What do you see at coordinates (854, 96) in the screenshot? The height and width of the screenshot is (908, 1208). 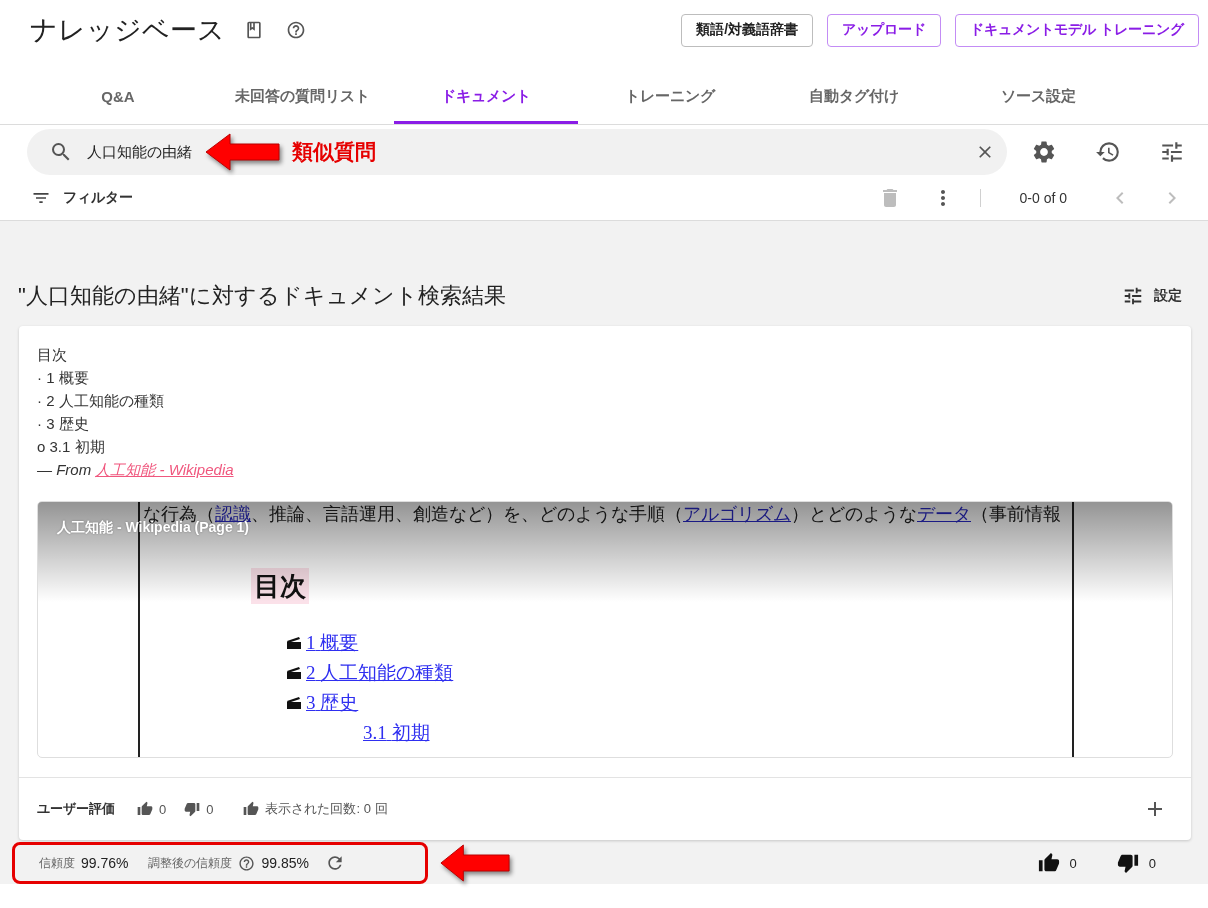 I see `tab: 自動タグ付け` at bounding box center [854, 96].